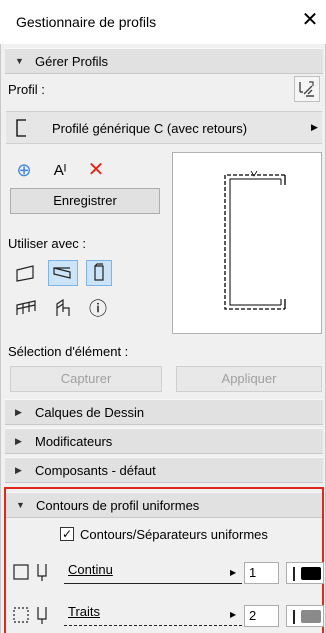  Describe the element at coordinates (310, 20) in the screenshot. I see `close-icon: ✕` at that location.